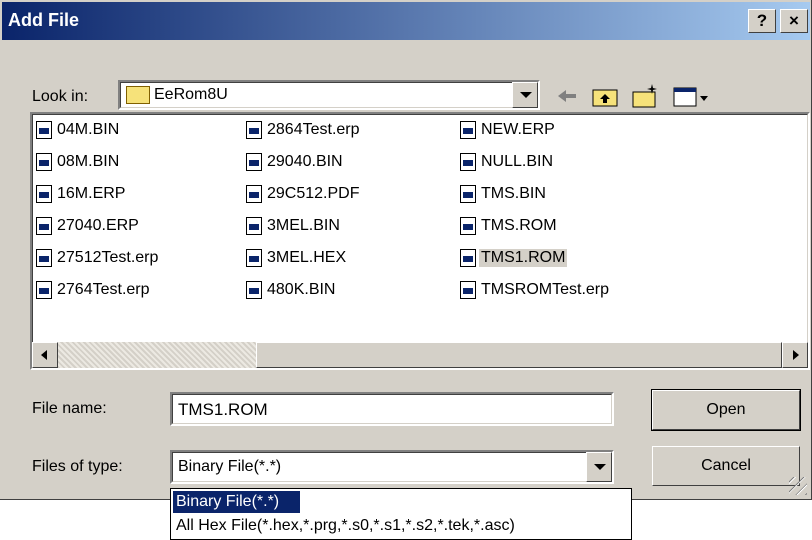 The width and height of the screenshot is (812, 540). What do you see at coordinates (518, 129) in the screenshot?
I see `file-name: NEW.ERP` at bounding box center [518, 129].